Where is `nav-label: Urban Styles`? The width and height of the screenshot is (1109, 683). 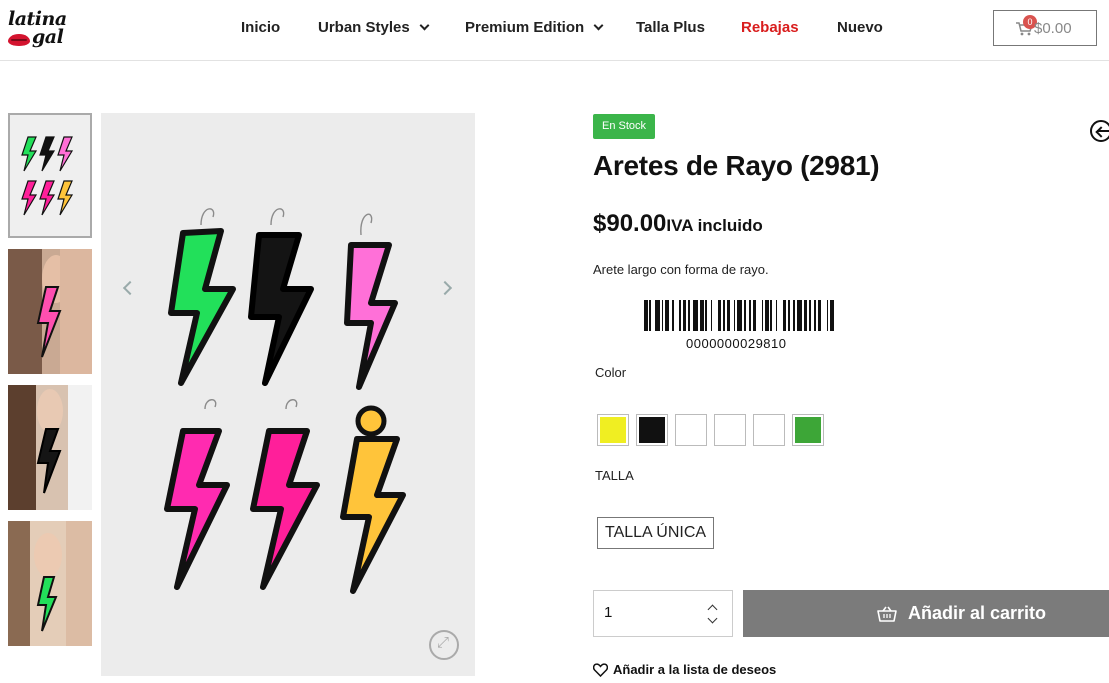
nav-label: Urban Styles is located at coordinates (364, 27).